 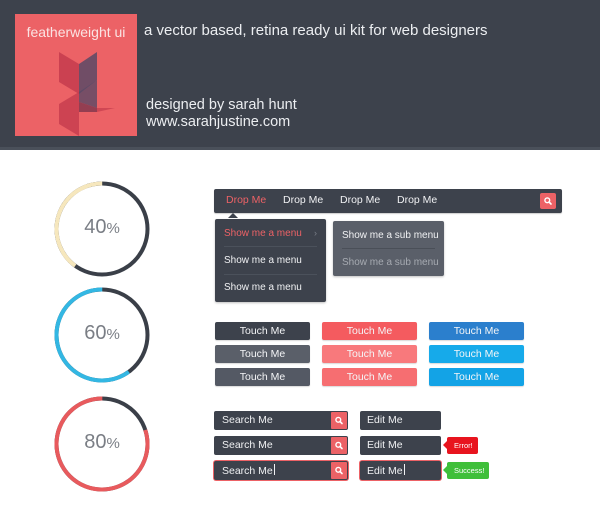 What do you see at coordinates (390, 262) in the screenshot?
I see `submenu-item-disabled: Show me a sub menu` at bounding box center [390, 262].